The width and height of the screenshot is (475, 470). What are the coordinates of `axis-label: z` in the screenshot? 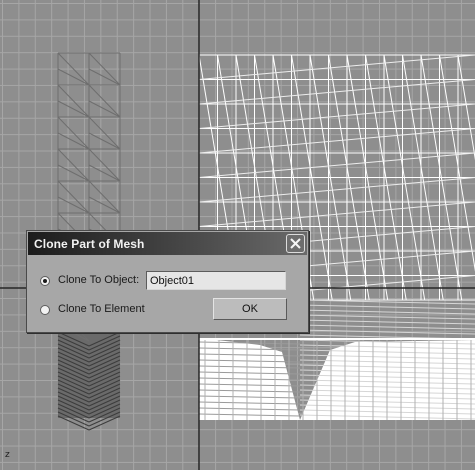 It's located at (7, 455).